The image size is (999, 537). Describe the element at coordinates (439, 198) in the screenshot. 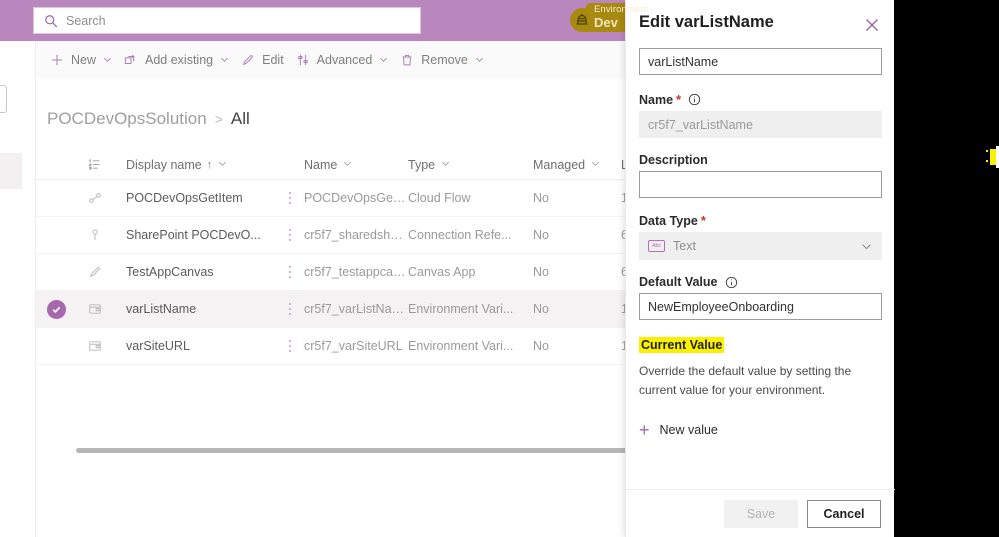

I see `row-type: Cloud Flow` at that location.